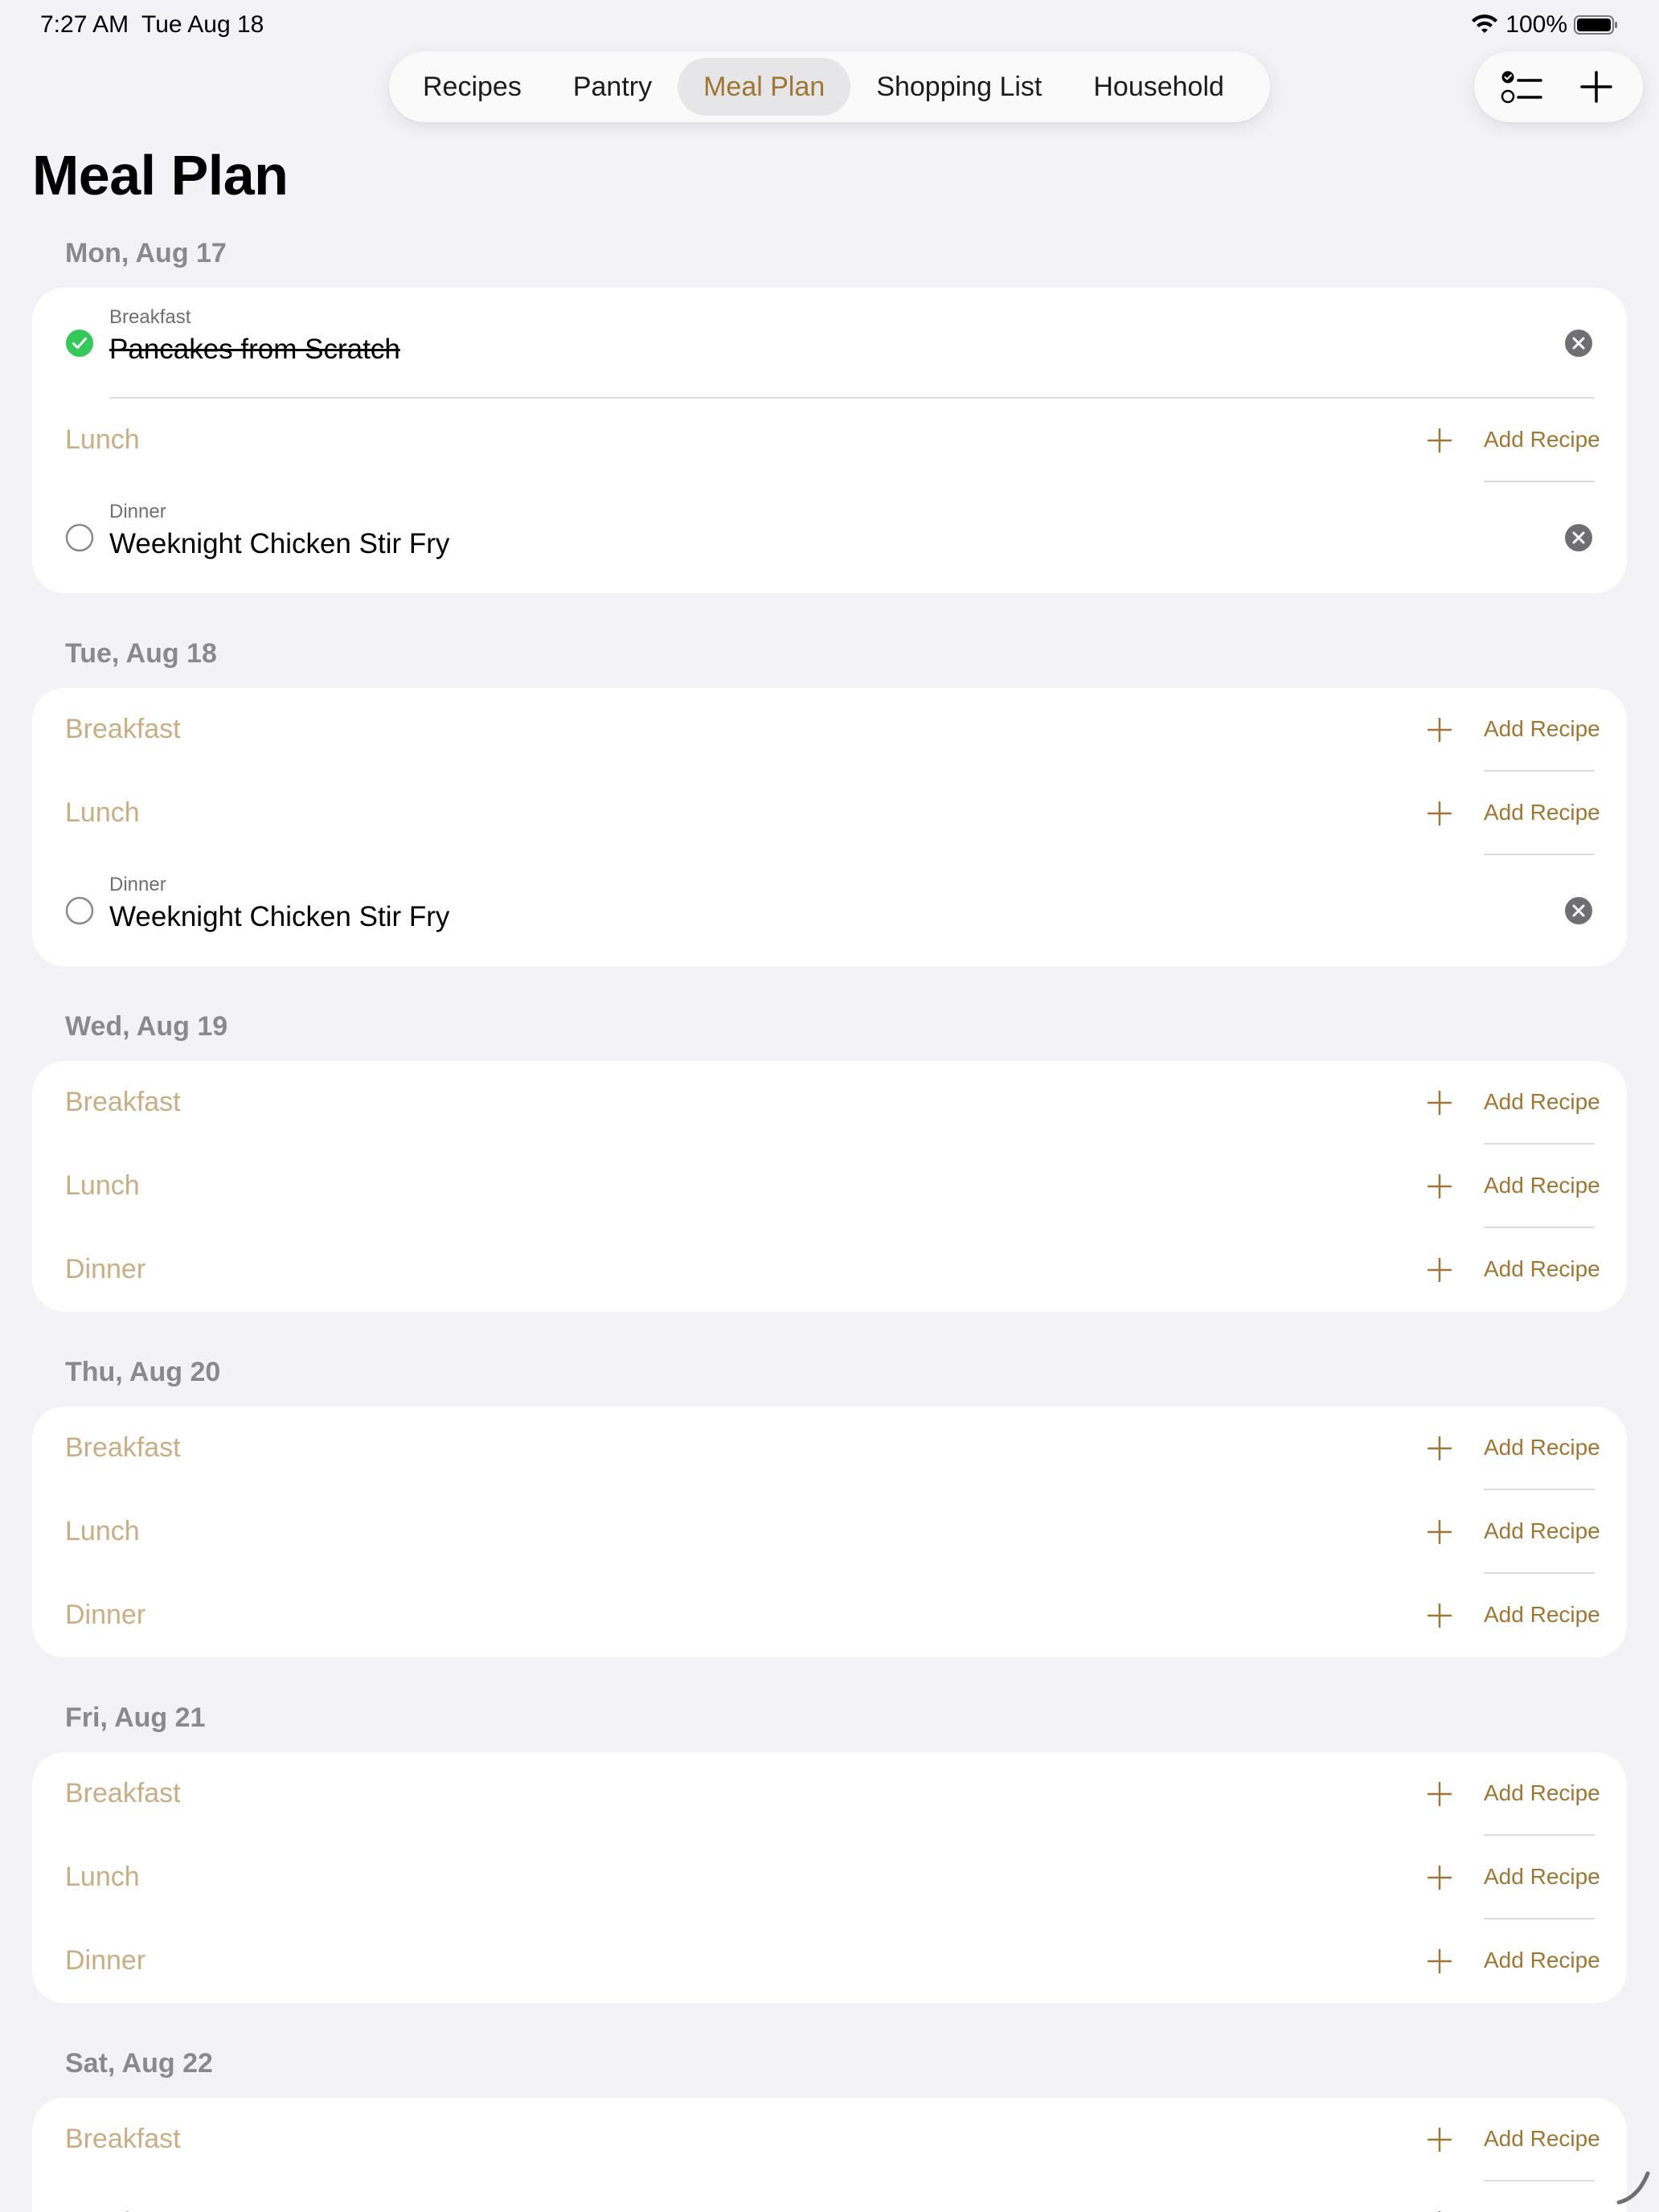 This screenshot has height=2212, width=1659. What do you see at coordinates (143, 1372) in the screenshot?
I see `day-header: Thu, Aug 20` at bounding box center [143, 1372].